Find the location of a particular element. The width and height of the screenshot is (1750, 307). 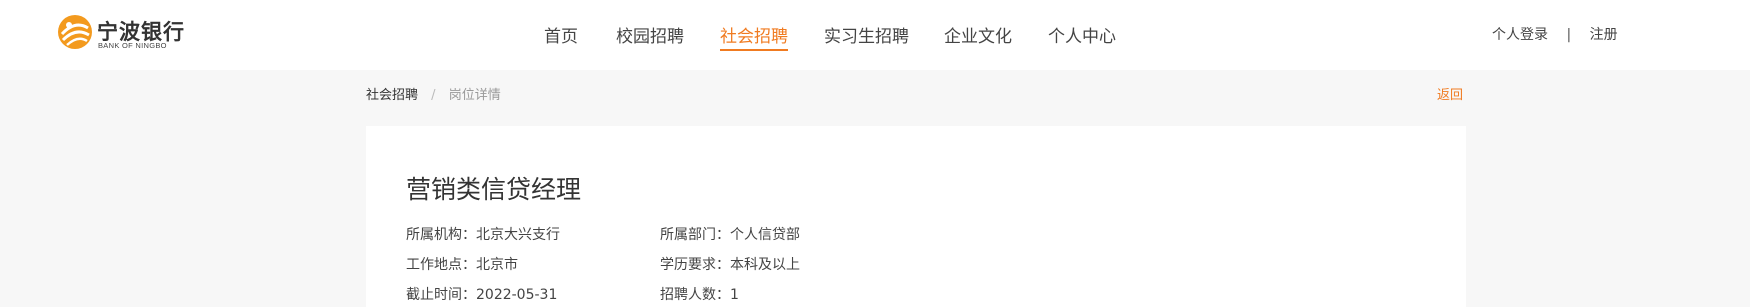

job-field-label: 学历要求： is located at coordinates (695, 265).